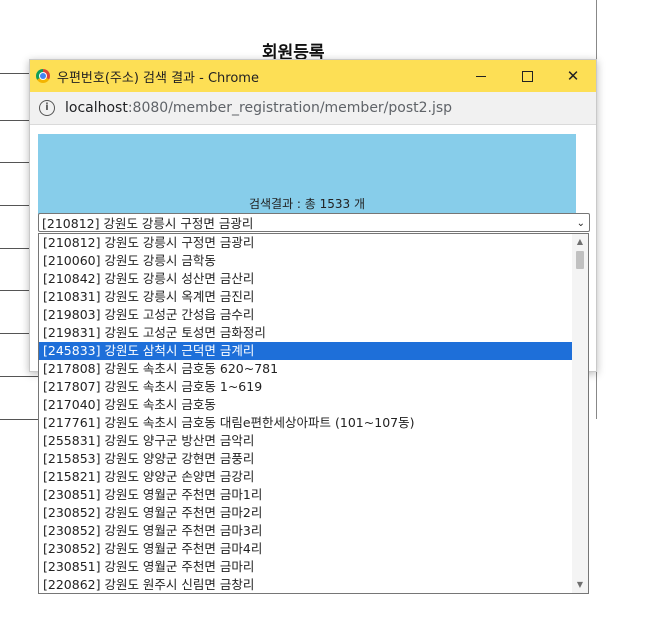  Describe the element at coordinates (306, 441) in the screenshot. I see `dropdown-option: [255831] 강원도 양구군 방산면 금악리` at that location.